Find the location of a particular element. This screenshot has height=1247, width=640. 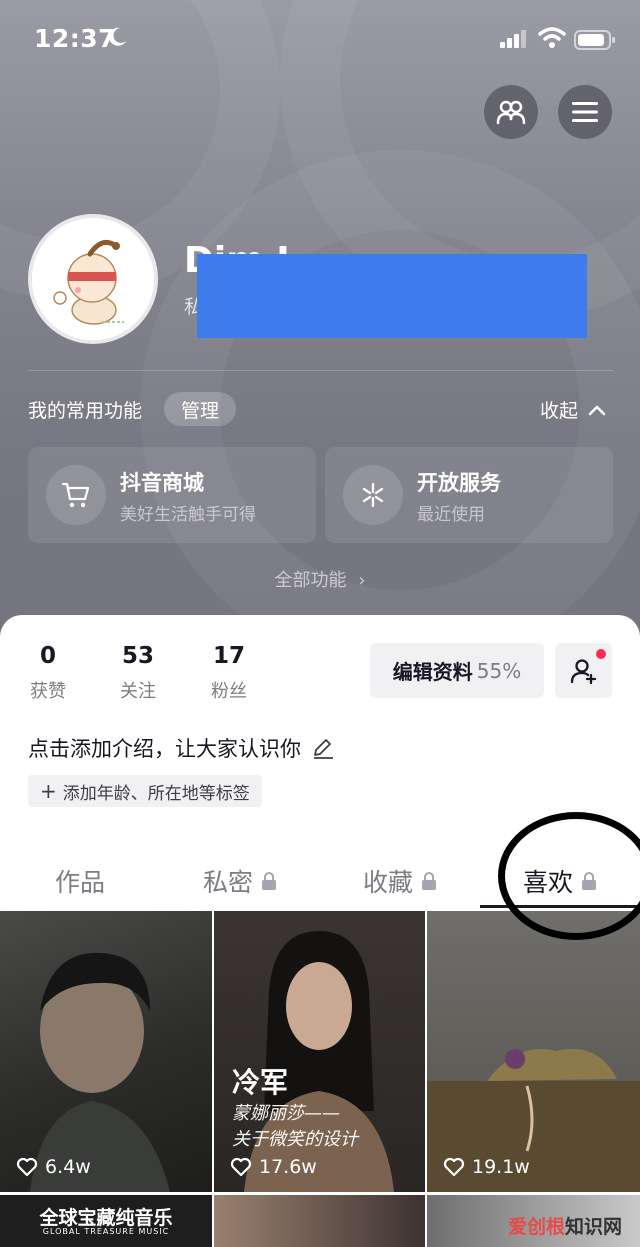

like-count: 17.6w is located at coordinates (273, 1167).